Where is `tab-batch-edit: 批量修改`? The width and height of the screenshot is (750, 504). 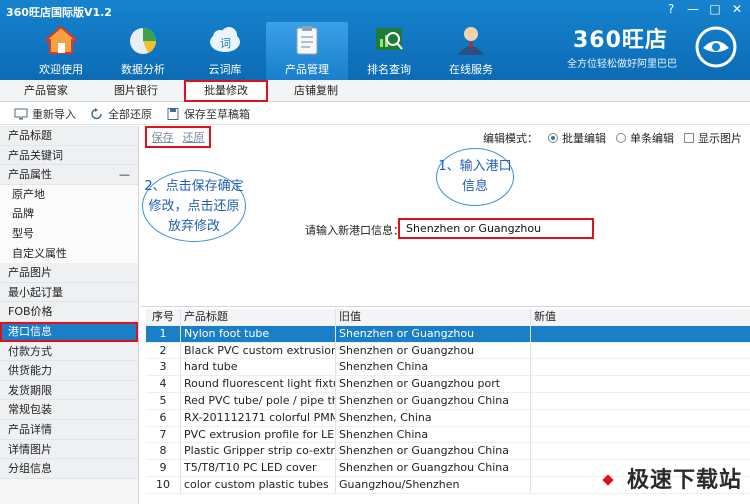
tab-batch-edit: 批量修改 is located at coordinates (226, 90).